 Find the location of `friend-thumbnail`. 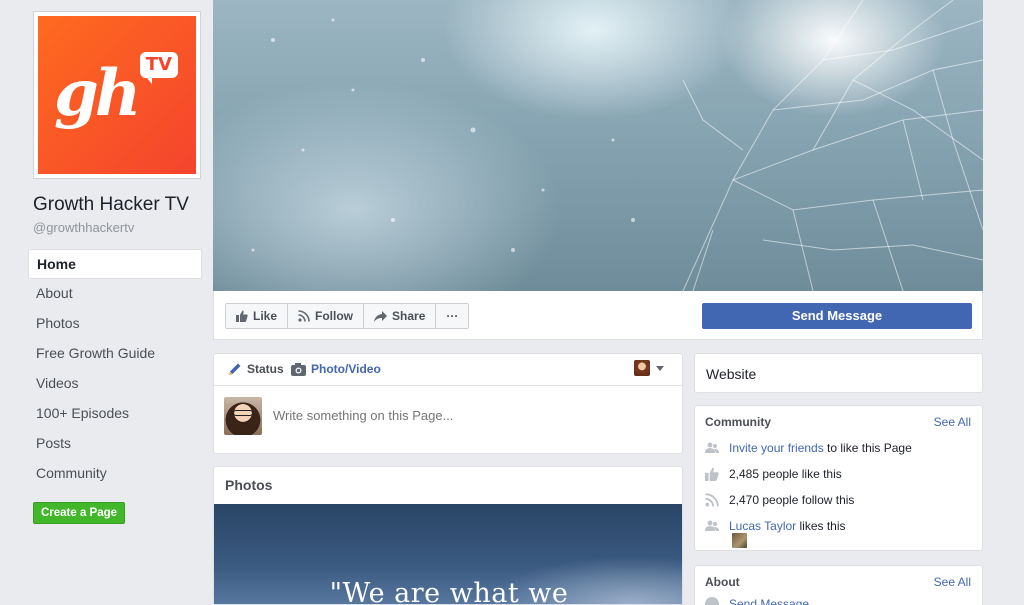

friend-thumbnail is located at coordinates (739, 540).